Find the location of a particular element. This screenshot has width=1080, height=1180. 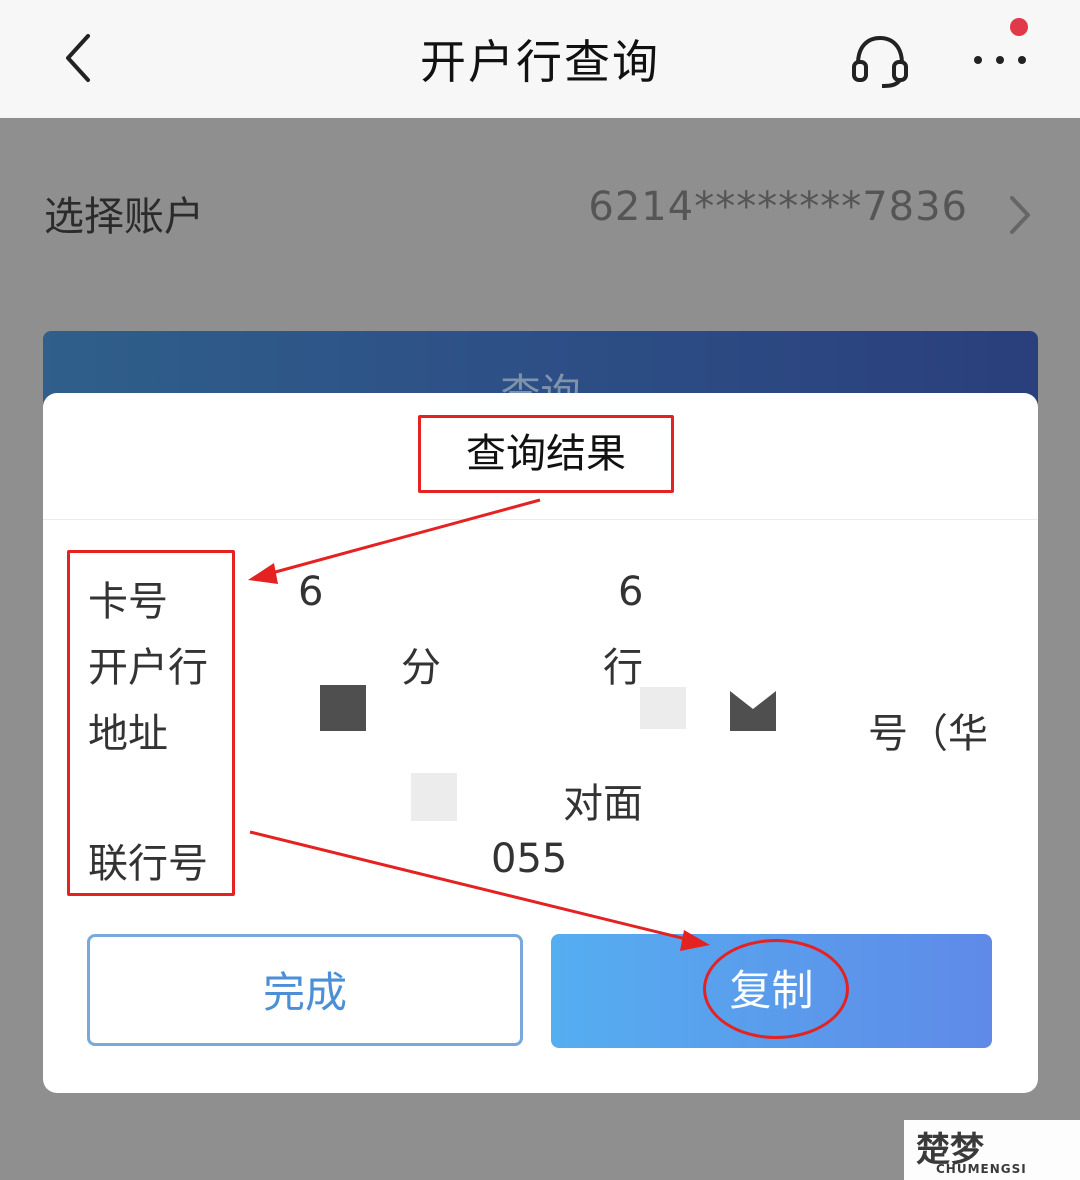

watermark-logo: 楚梦 CHUMENGSI is located at coordinates (992, 1150).